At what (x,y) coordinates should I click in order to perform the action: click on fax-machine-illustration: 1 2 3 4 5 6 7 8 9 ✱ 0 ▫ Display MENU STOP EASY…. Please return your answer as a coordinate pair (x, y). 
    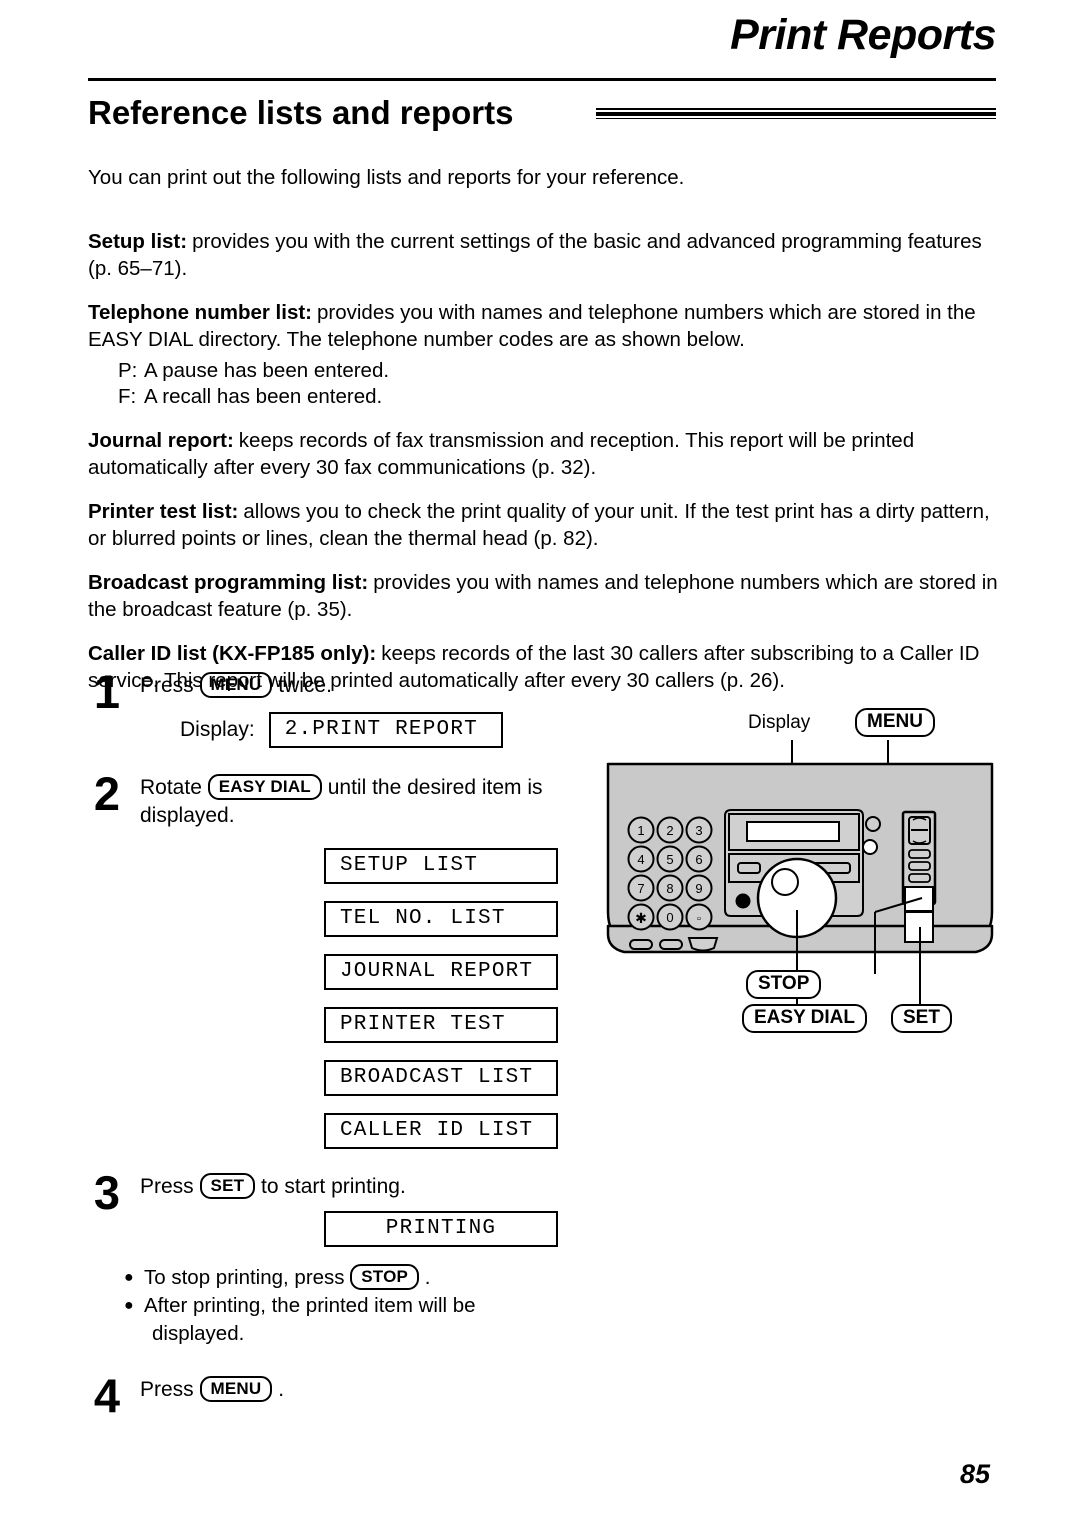
    Looking at the image, I should click on (800, 875).